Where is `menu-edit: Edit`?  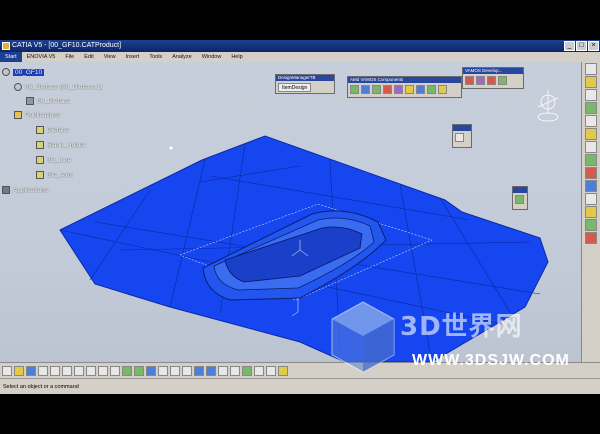 menu-edit: Edit is located at coordinates (88, 57).